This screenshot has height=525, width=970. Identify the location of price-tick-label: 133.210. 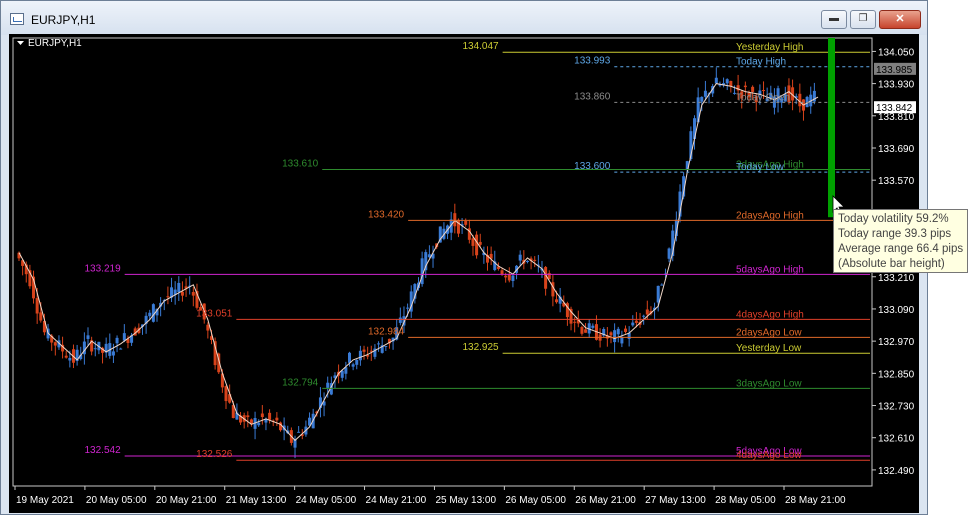
(896, 278).